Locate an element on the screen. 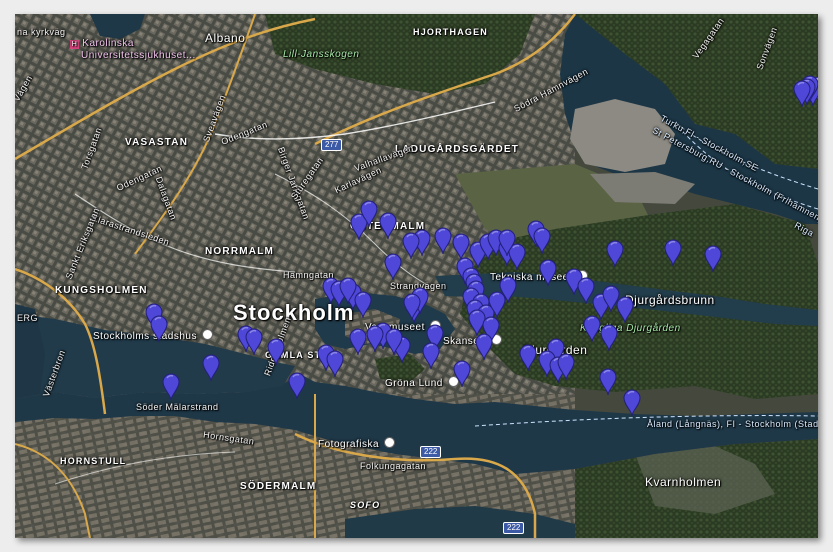 This screenshot has width=833, height=552. street-soder-malarstrand-shown: Söder Mälarstrand is located at coordinates (177, 407).